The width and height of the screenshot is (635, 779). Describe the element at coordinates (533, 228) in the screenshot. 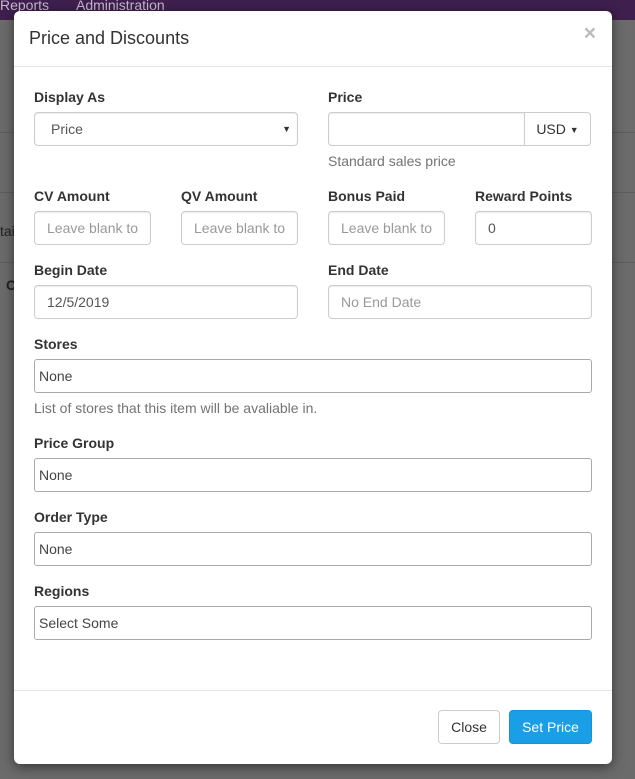

I see `reward-points-input: 0` at that location.